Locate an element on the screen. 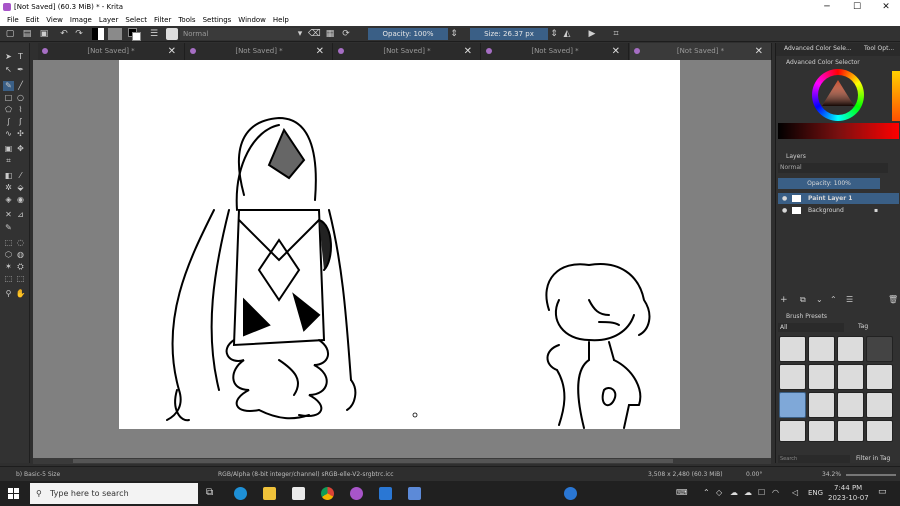  filter-in-tag-checkbox: Filter in Tag is located at coordinates (873, 458).